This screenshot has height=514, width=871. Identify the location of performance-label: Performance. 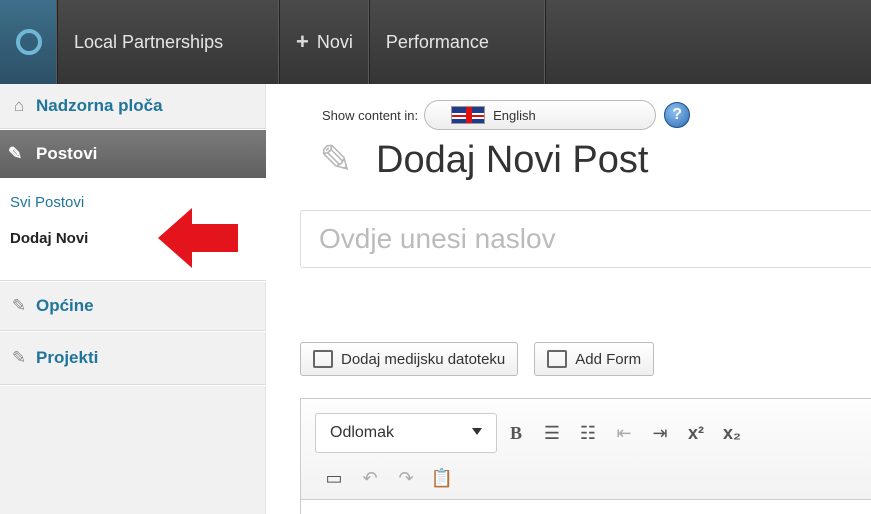
(437, 41).